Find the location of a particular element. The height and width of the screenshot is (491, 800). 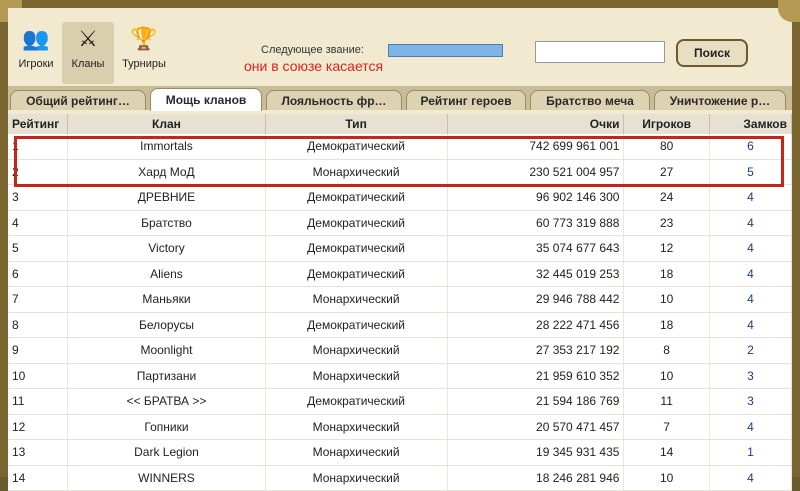

table-row: 3 ДРЕВНИЕ Демократический 96 902 146 300 24 4 is located at coordinates (400, 197).